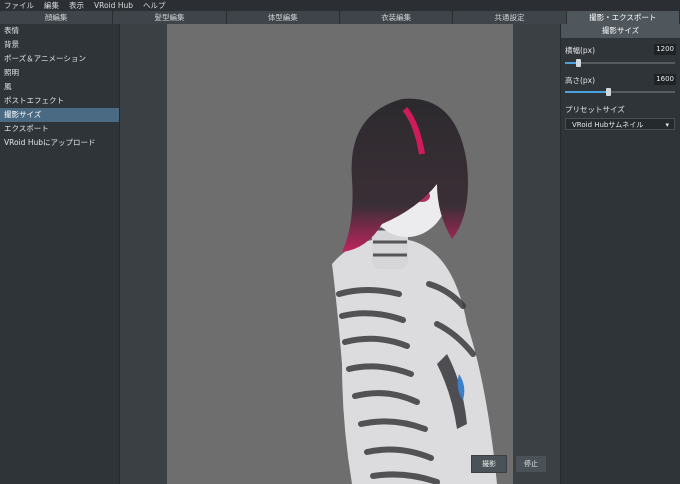  I want to click on sidebar-item-export: エクスポート, so click(59, 129).